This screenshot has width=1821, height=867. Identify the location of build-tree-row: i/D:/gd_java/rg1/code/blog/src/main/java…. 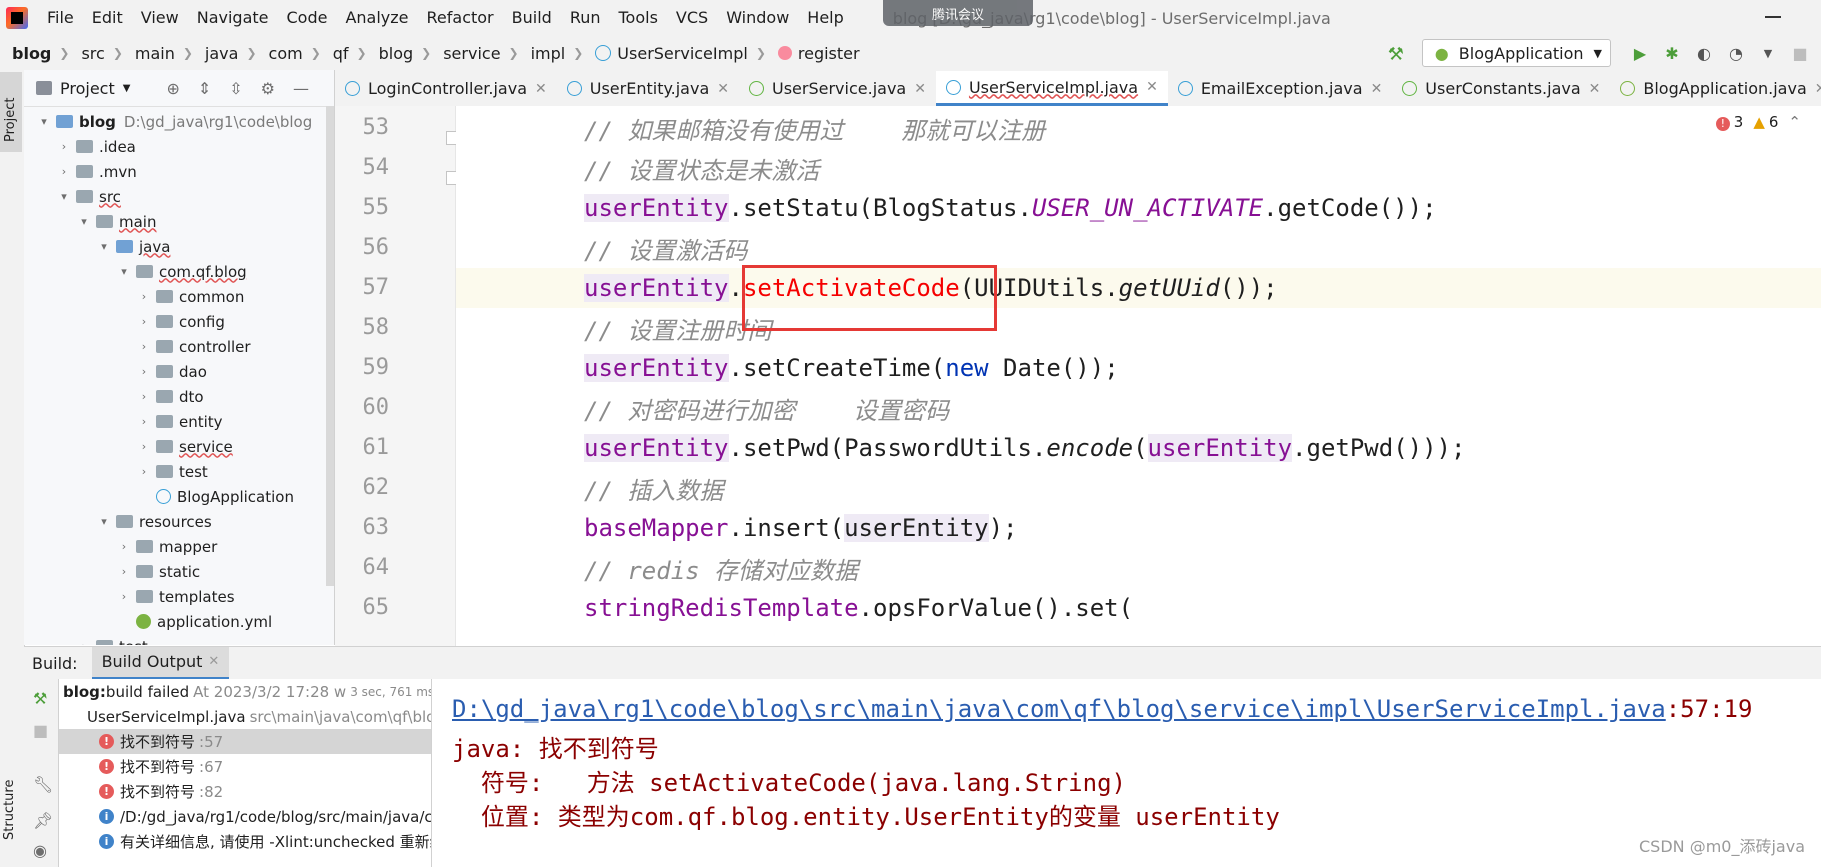
(245, 816).